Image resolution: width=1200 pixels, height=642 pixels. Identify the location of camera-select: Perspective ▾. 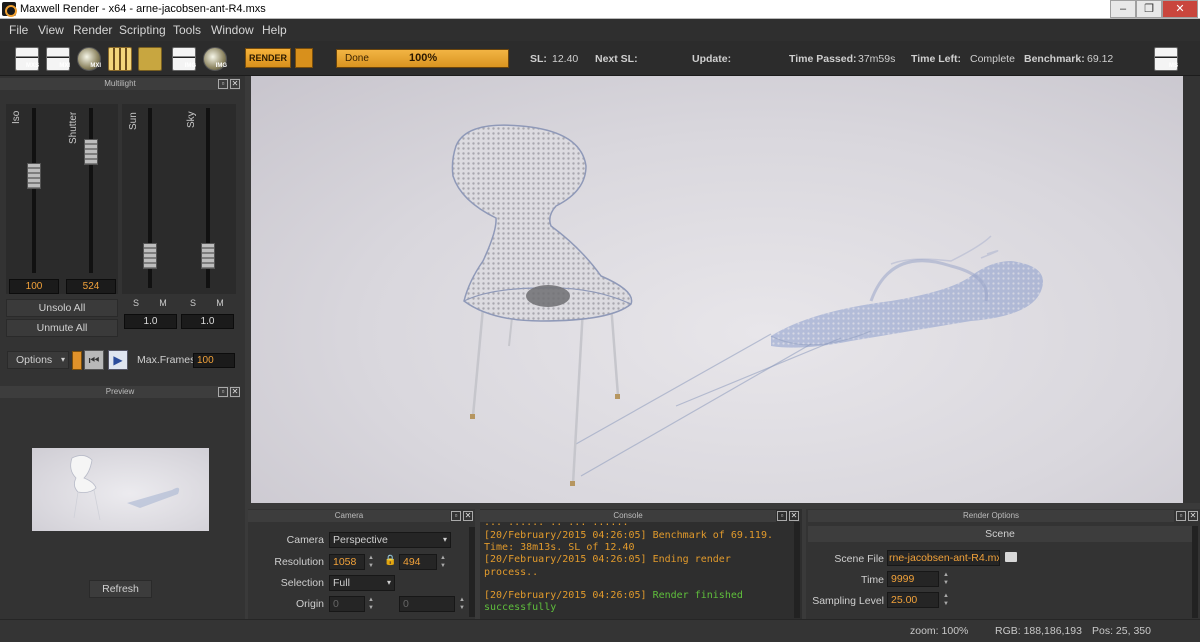
(390, 540).